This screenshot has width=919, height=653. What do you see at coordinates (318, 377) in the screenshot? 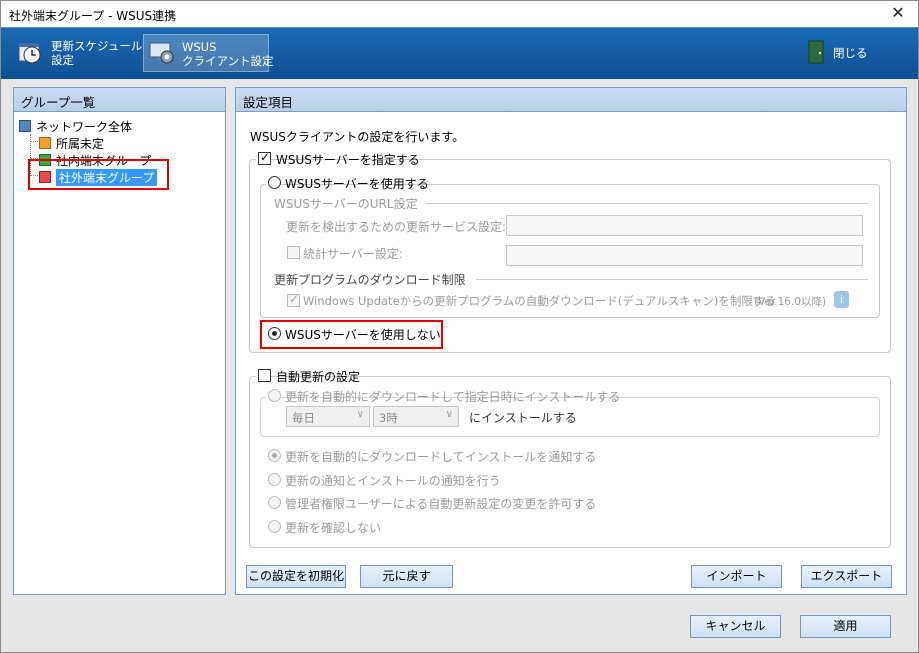
I see `auto-update-label: 自動更新の設定` at bounding box center [318, 377].